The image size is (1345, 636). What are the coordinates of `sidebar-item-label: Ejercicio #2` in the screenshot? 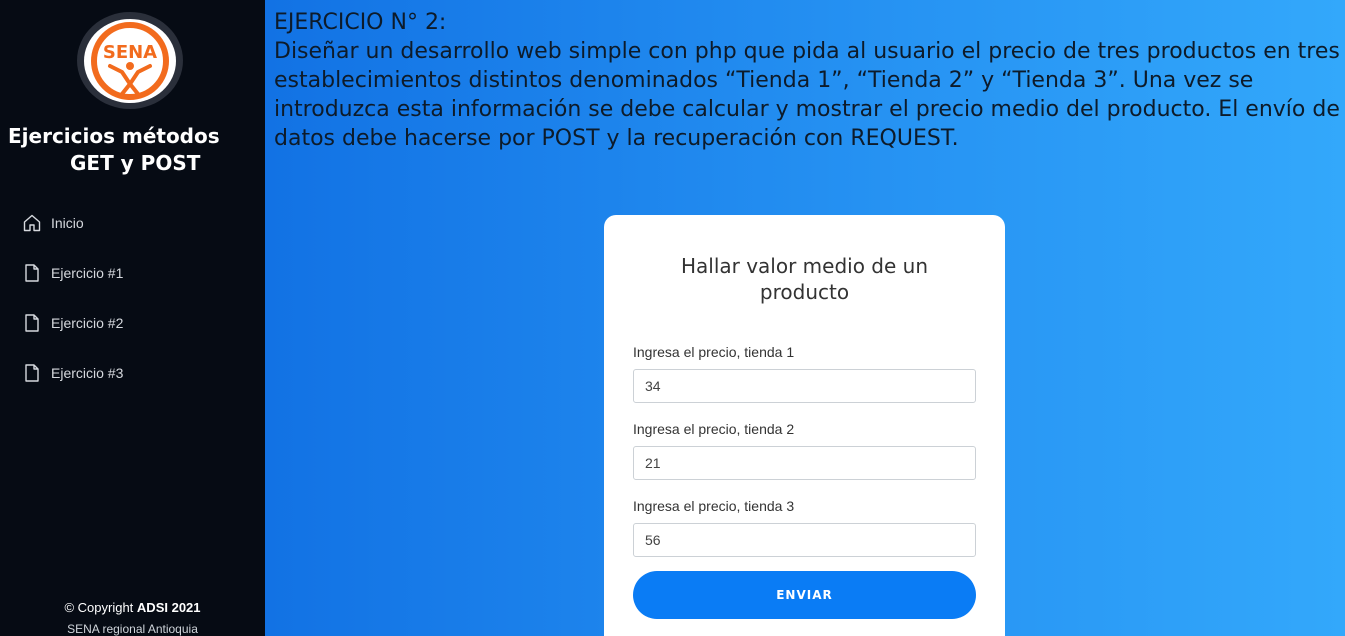 It's located at (87, 323).